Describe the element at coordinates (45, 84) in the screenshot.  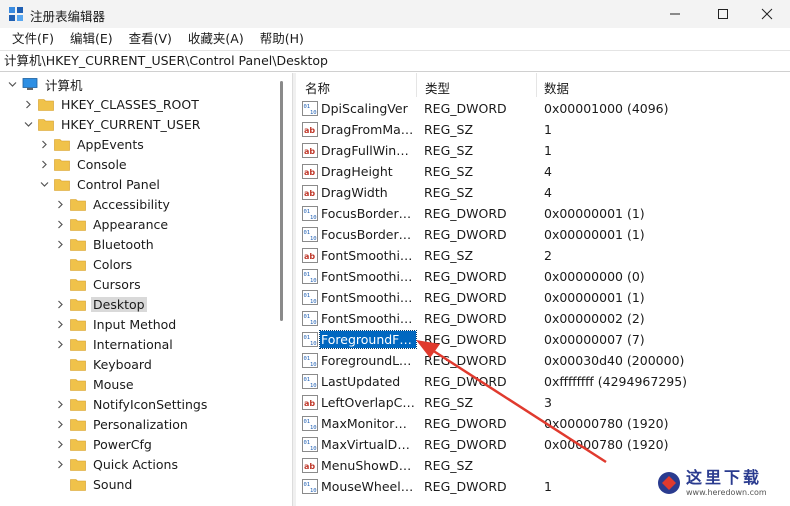
I see `tree-item: 计算机` at that location.